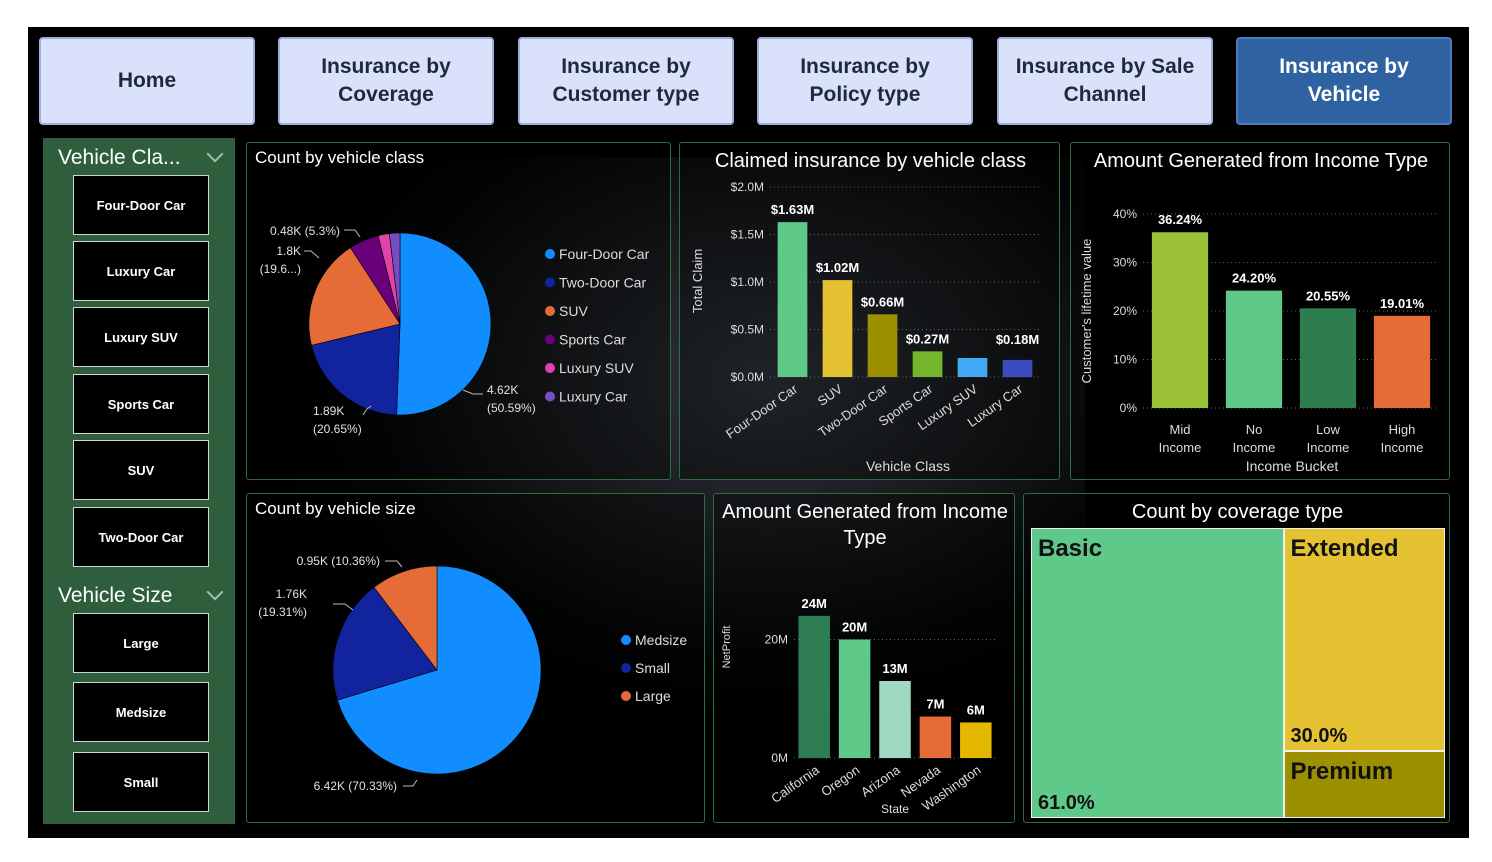 Image resolution: width=1492 pixels, height=862 pixels. Describe the element at coordinates (444, 324) in the screenshot. I see `pie-slice` at that location.